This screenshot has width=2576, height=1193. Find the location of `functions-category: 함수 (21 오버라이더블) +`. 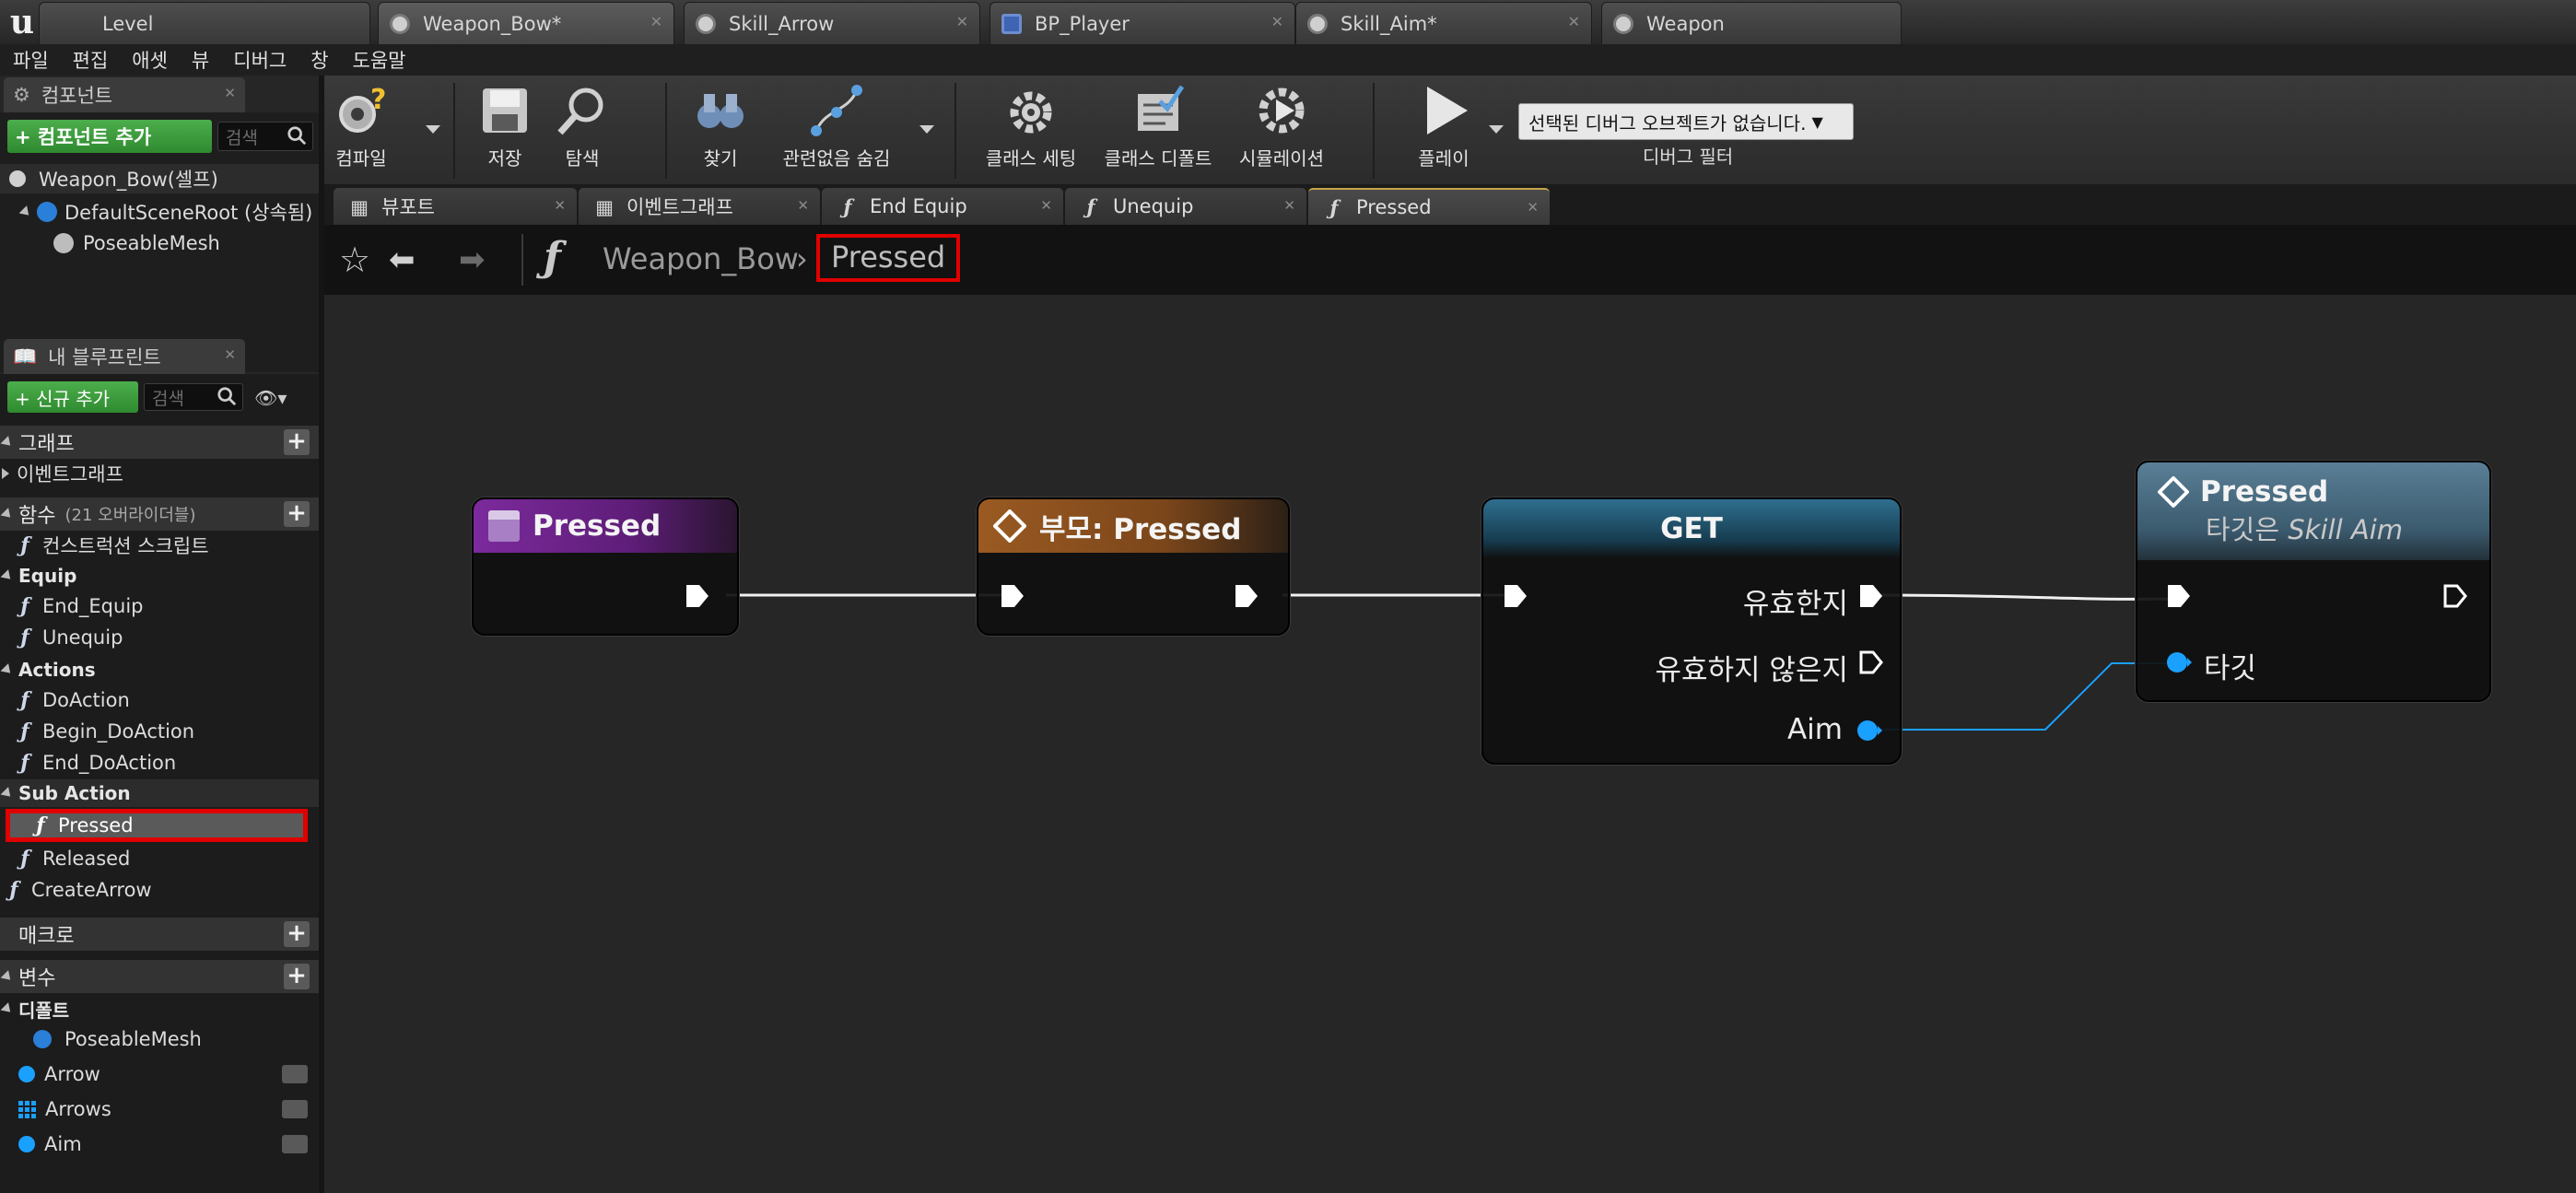

functions-category: 함수 (21 오버라이더블) + is located at coordinates (159, 514).